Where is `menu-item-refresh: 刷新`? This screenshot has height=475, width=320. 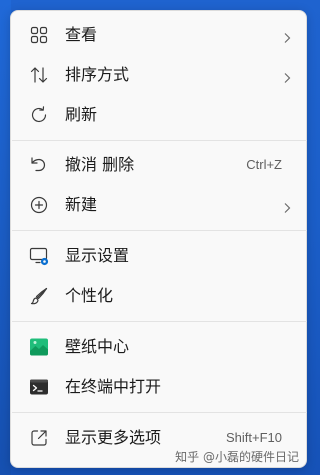
menu-item-refresh: 刷新 is located at coordinates (159, 115).